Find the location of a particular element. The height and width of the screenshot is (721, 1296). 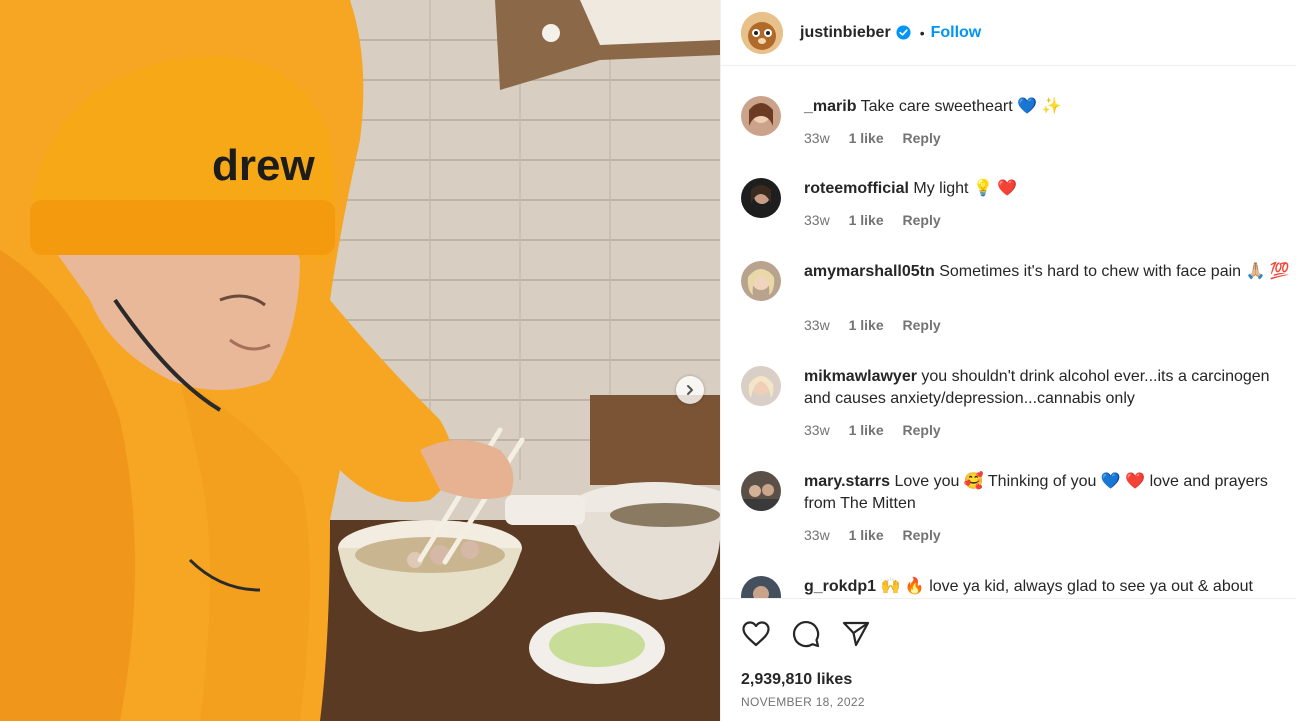

action-bar is located at coordinates (806, 634).